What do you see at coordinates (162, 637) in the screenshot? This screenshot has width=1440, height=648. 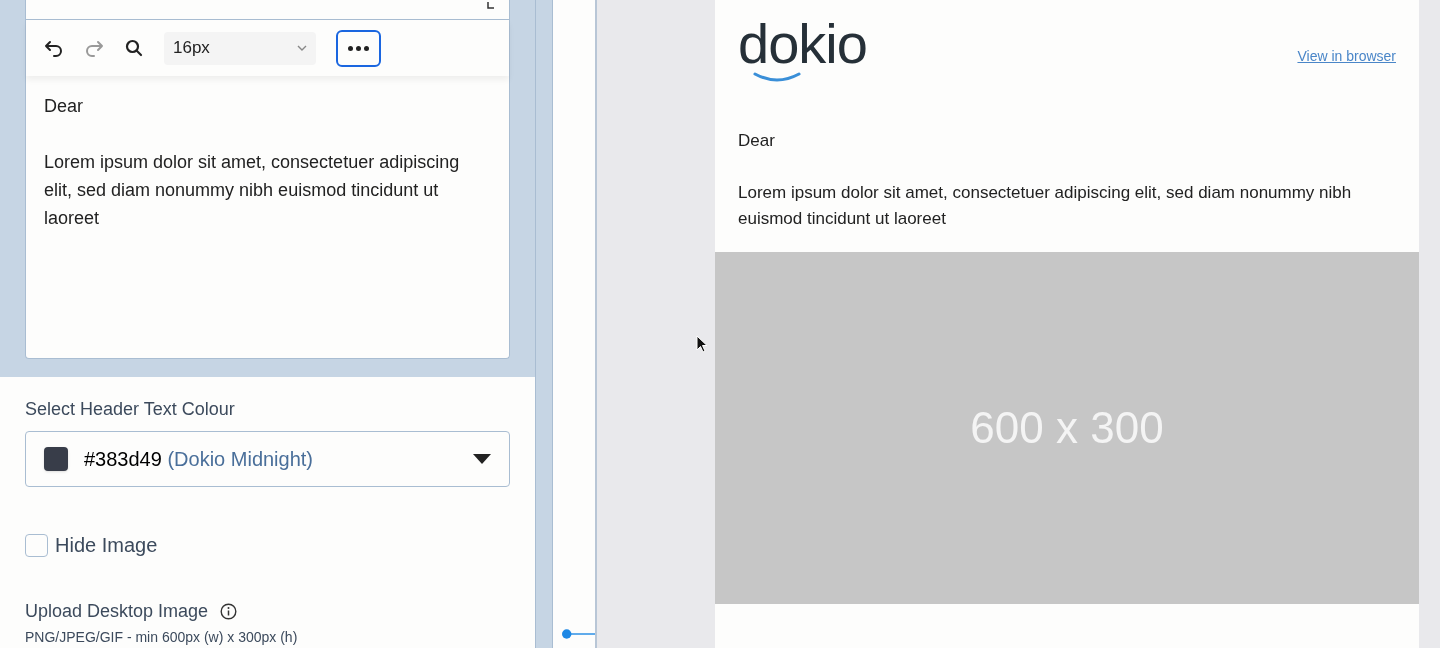 I see `upload-hint: PNG/JPEG/GIF - min 600px (w) x 300px (h)` at bounding box center [162, 637].